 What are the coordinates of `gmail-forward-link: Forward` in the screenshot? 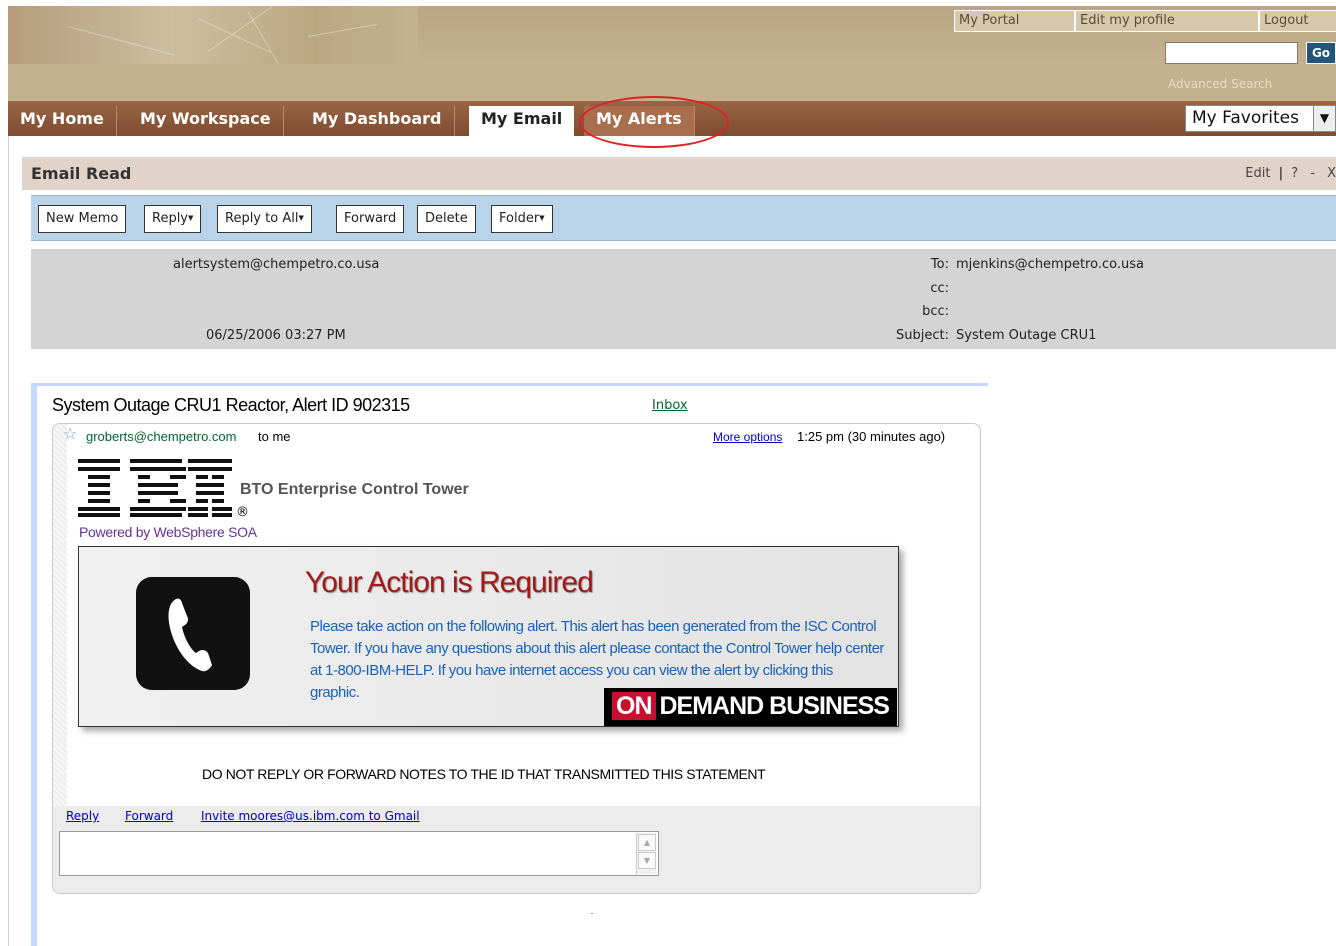 It's located at (149, 816).